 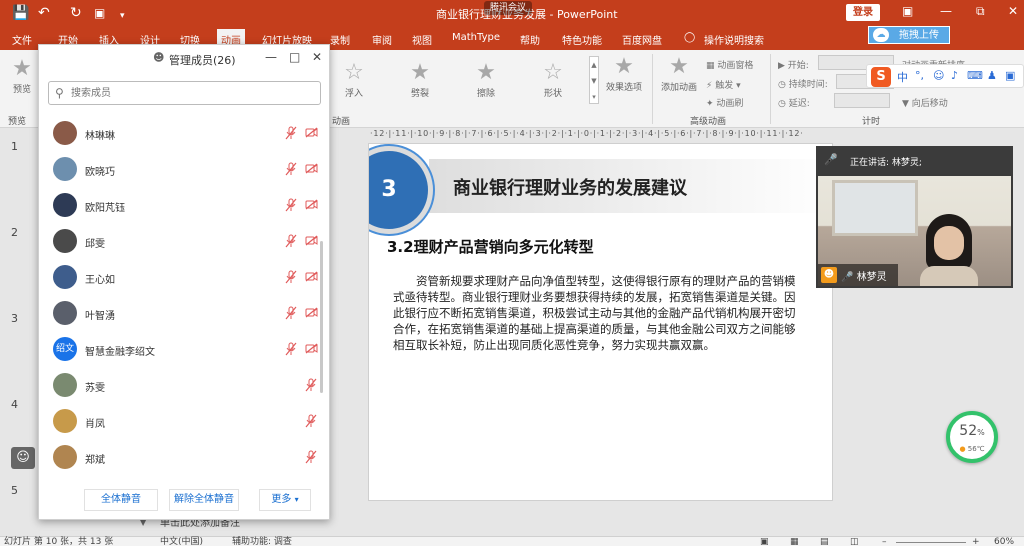 What do you see at coordinates (724, 102) in the screenshot?
I see `animation-painter-button: ✦ 动画刷` at bounding box center [724, 102].